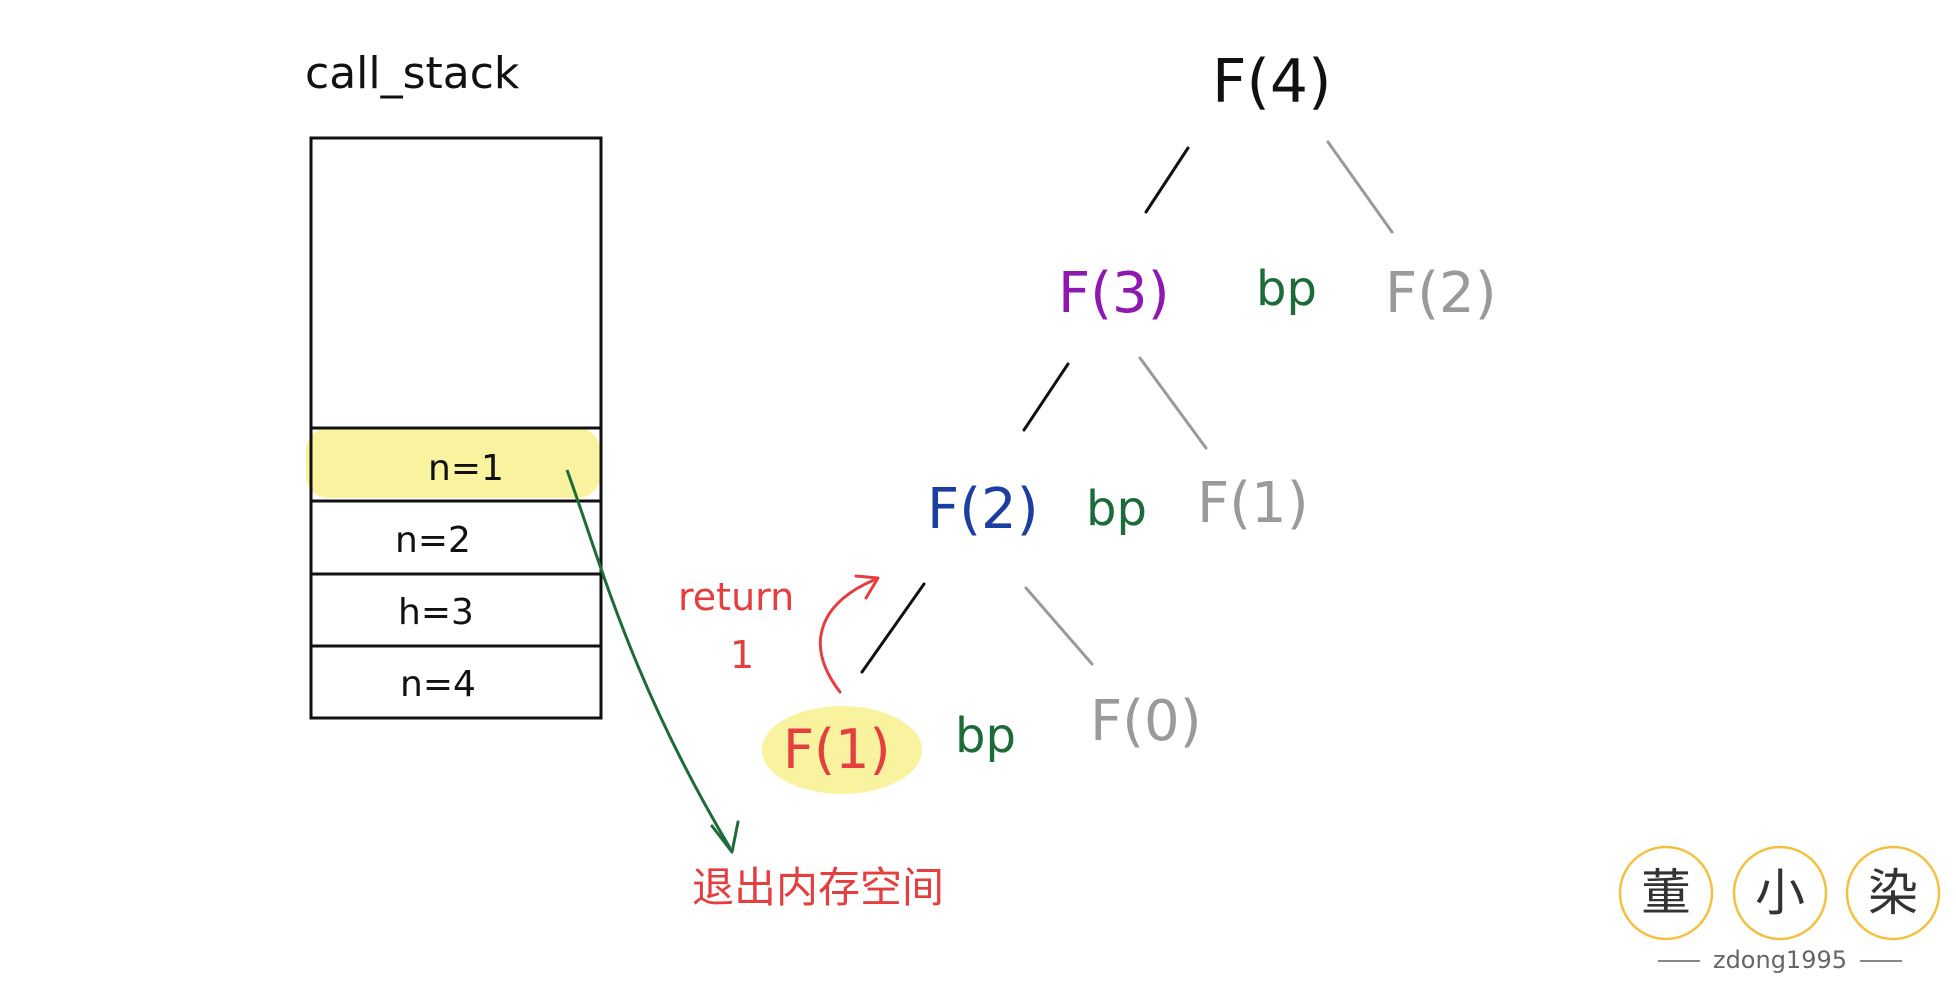 The width and height of the screenshot is (1956, 990). I want to click on edge-f3-f2, so click(1046, 397).